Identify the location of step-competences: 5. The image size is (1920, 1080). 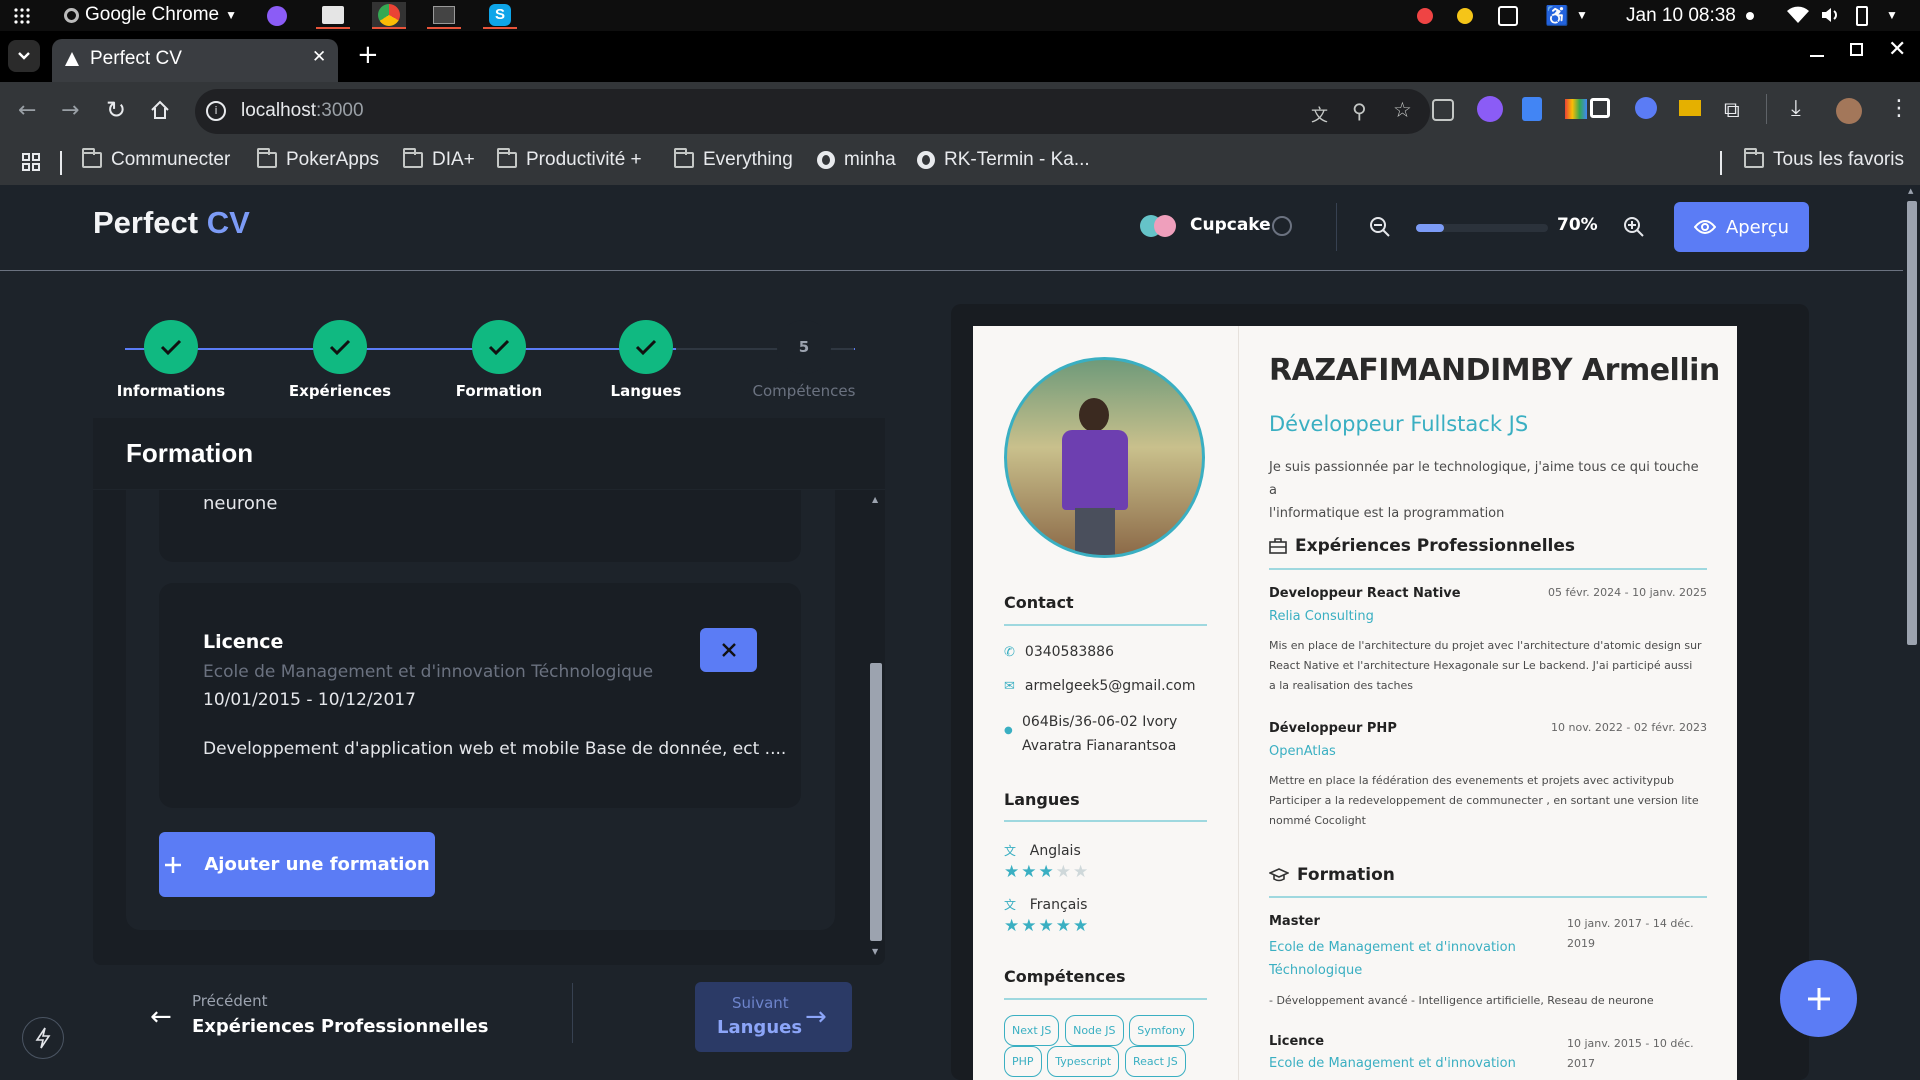
(804, 347).